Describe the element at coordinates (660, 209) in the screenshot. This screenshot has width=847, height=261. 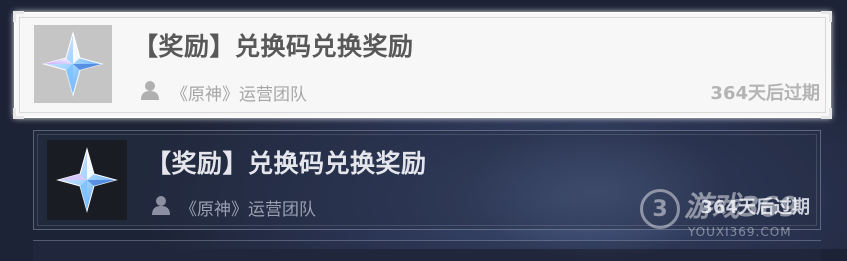
I see `watermark-logo-icon: 3` at that location.